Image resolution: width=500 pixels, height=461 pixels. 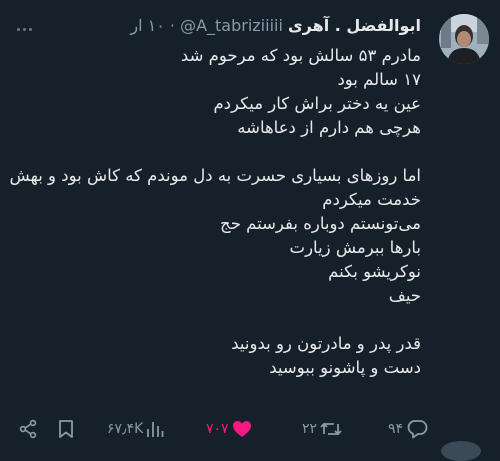 I want to click on reply-button: ۹۴, so click(x=408, y=429).